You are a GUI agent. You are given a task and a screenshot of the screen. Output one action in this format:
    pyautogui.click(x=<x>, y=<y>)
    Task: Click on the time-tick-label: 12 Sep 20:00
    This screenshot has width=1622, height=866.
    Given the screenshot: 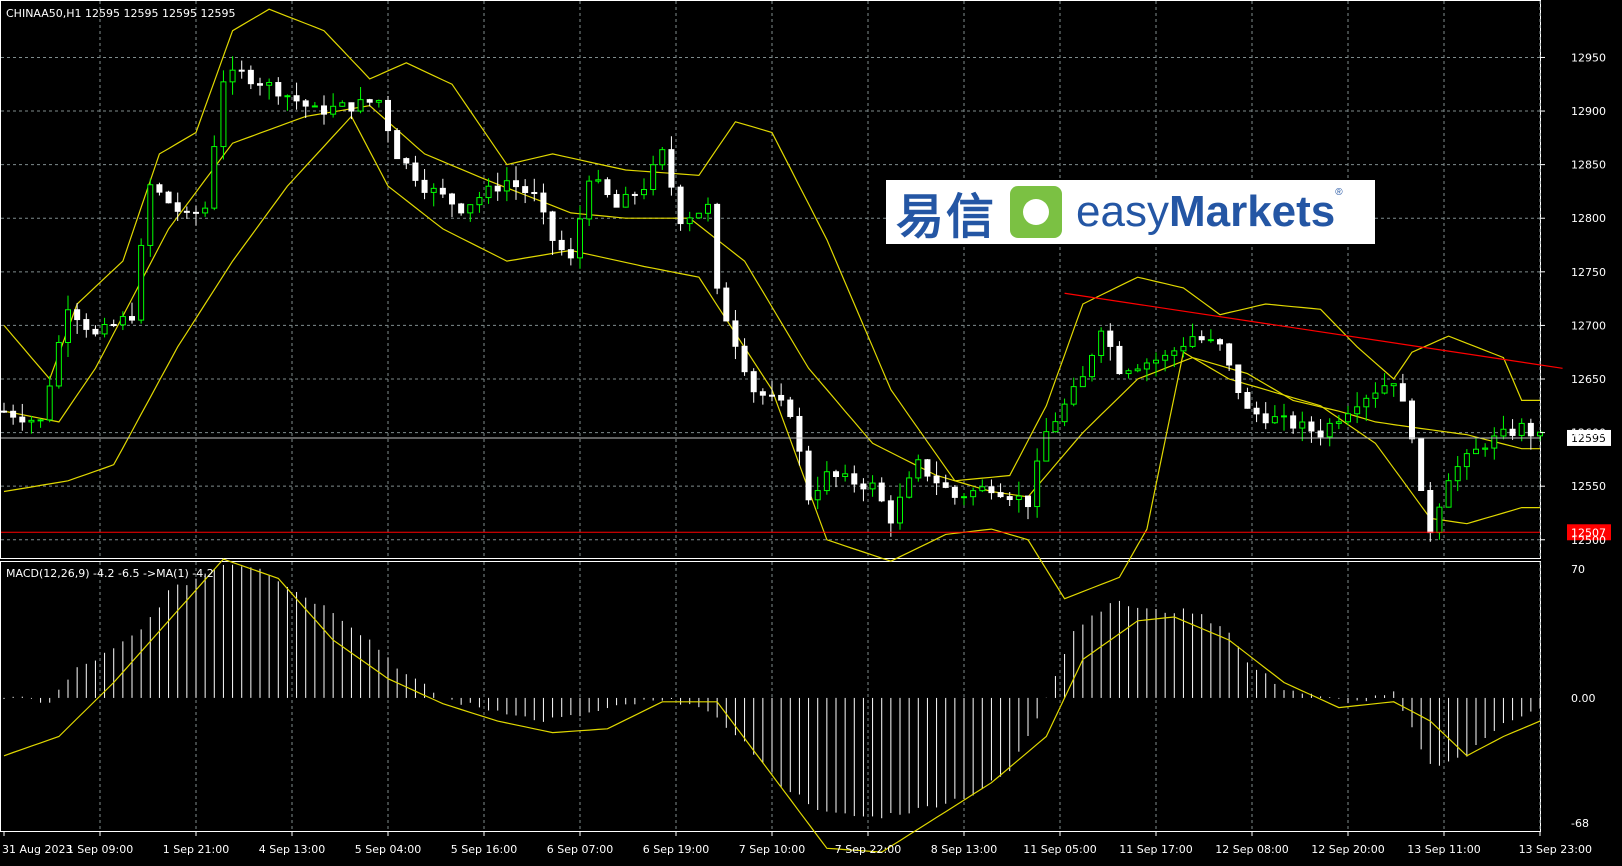 What is the action you would take?
    pyautogui.click(x=1347, y=849)
    